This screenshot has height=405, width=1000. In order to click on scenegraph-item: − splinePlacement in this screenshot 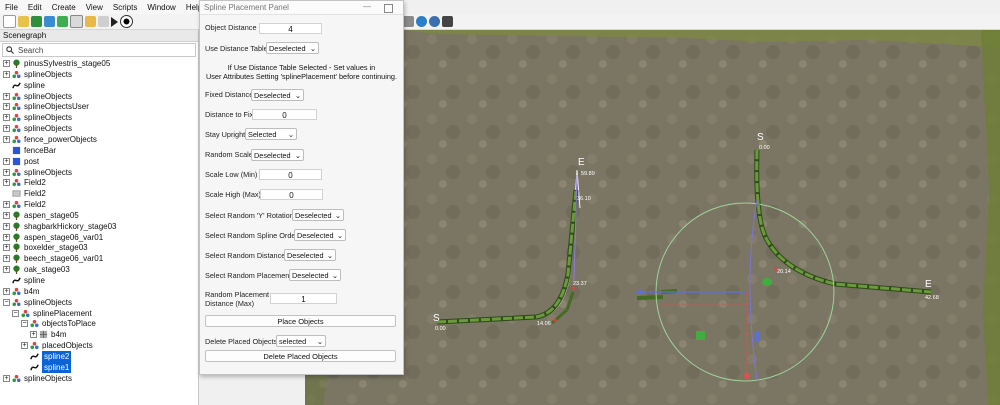, I will do `click(52, 313)`.